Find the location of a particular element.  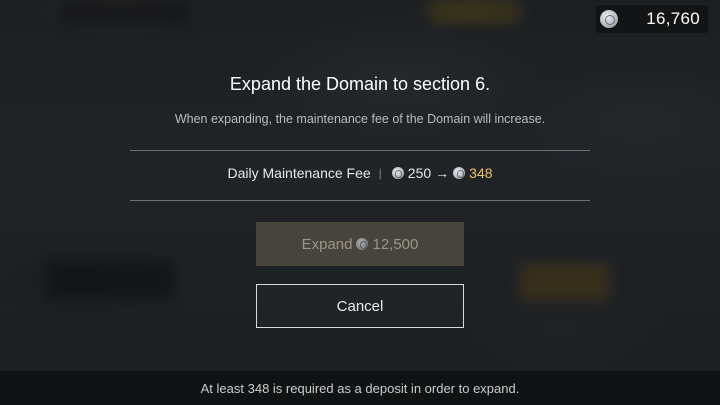

currency-display: 16,760 is located at coordinates (652, 19).